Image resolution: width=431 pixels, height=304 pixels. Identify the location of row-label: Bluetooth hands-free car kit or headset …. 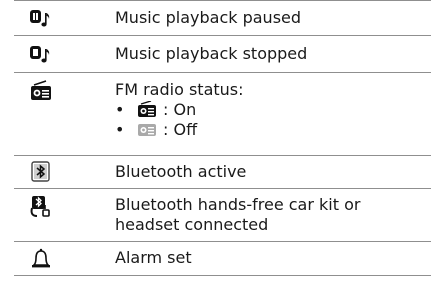
(238, 214).